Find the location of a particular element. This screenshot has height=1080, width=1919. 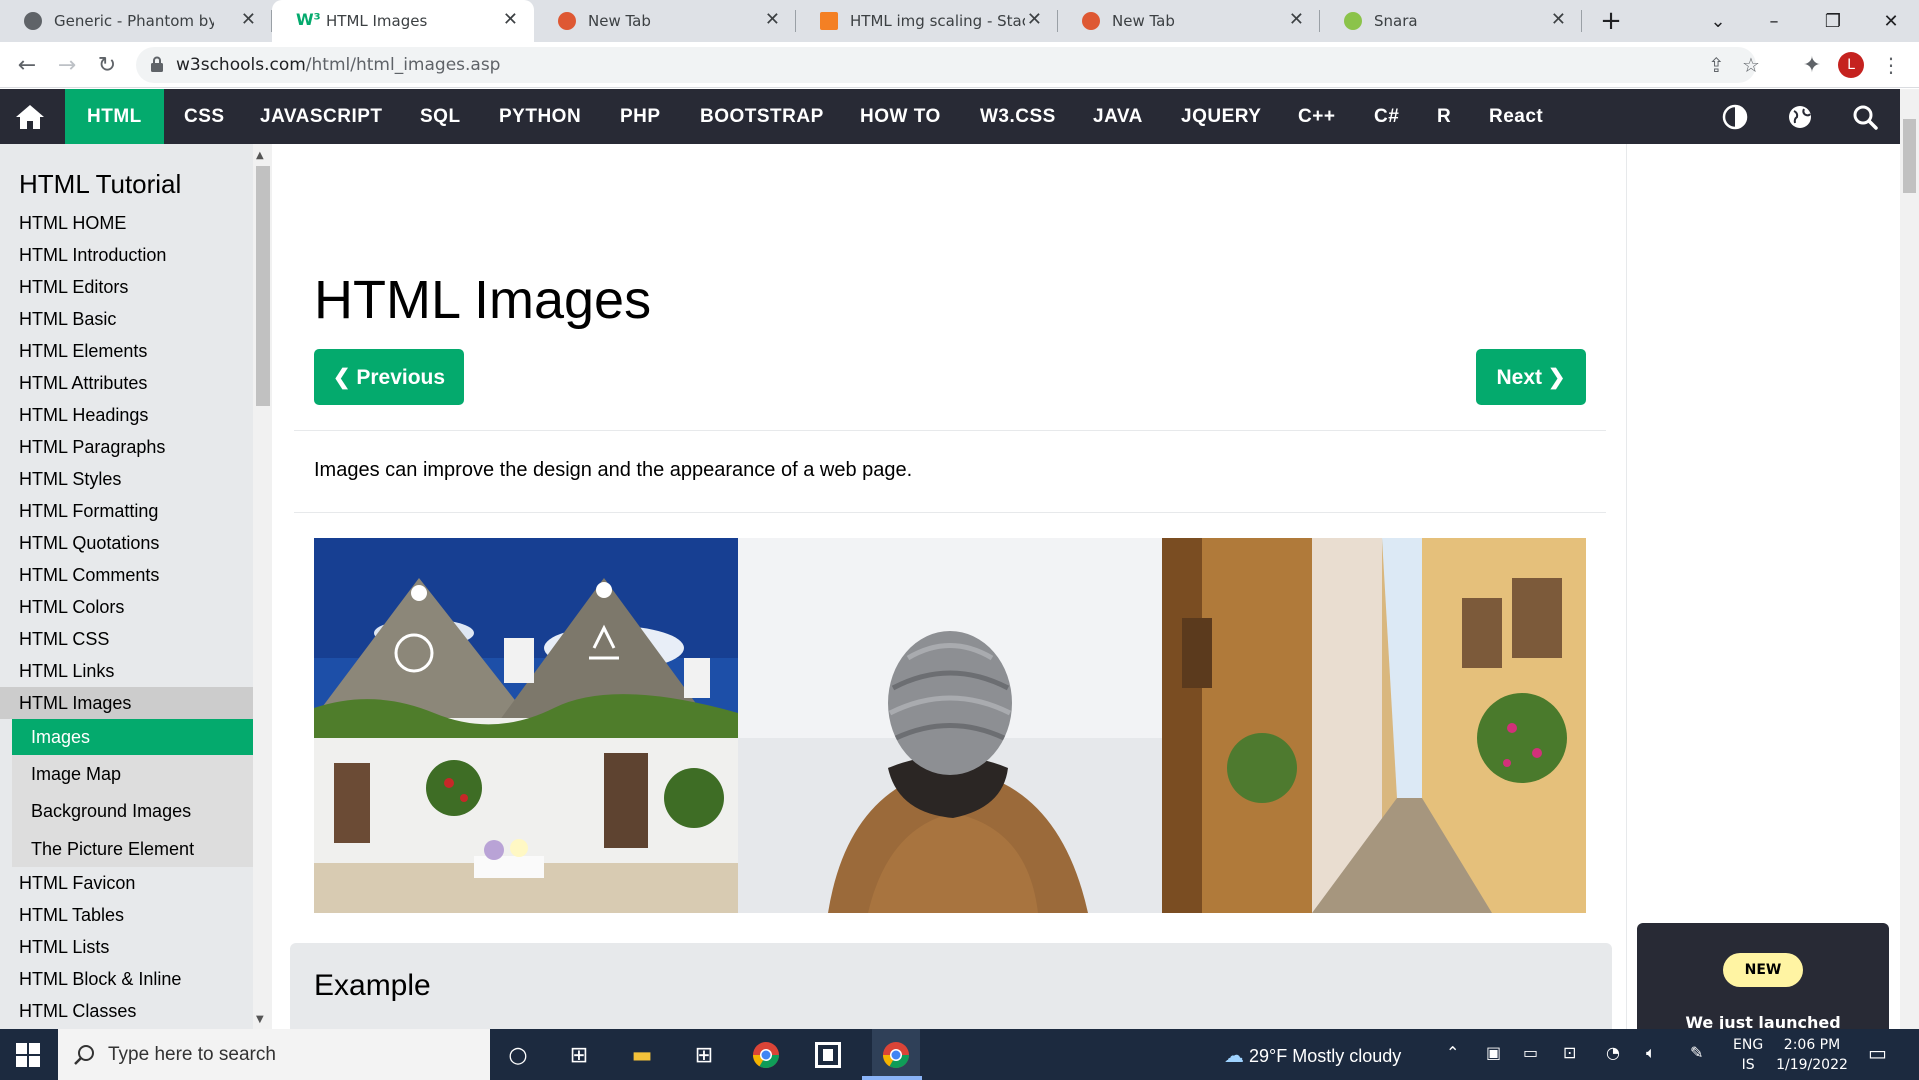

bookmark-star-icon: ☆ is located at coordinates (1751, 65).